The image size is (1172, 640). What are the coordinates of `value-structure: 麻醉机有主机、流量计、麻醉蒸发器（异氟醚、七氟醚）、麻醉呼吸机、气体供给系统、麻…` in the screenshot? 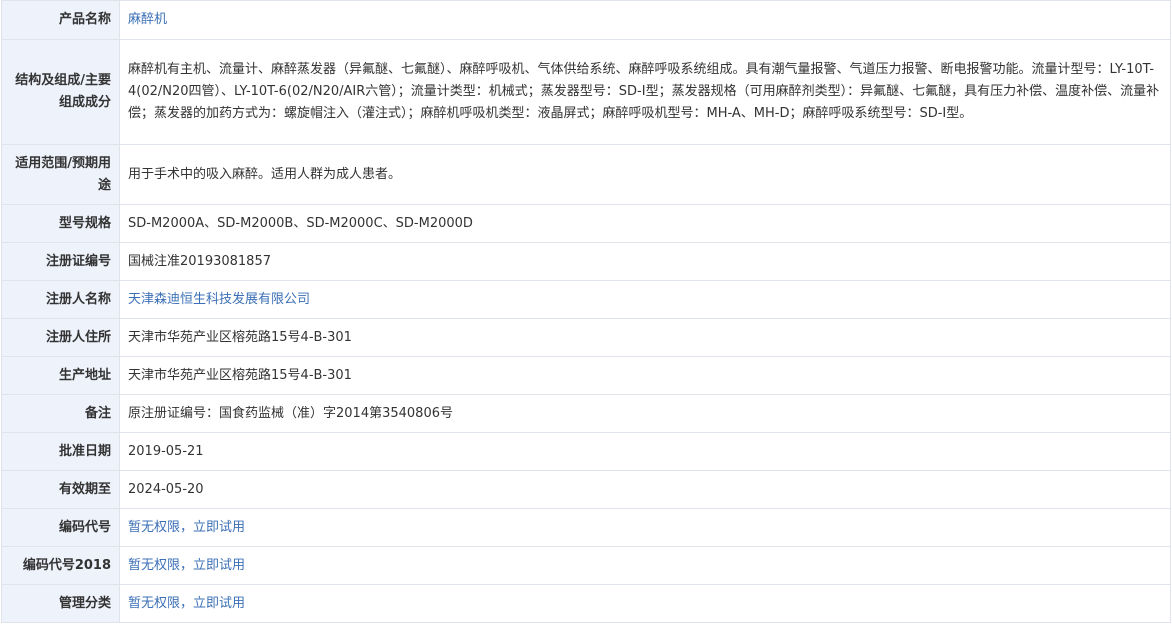 It's located at (645, 92).